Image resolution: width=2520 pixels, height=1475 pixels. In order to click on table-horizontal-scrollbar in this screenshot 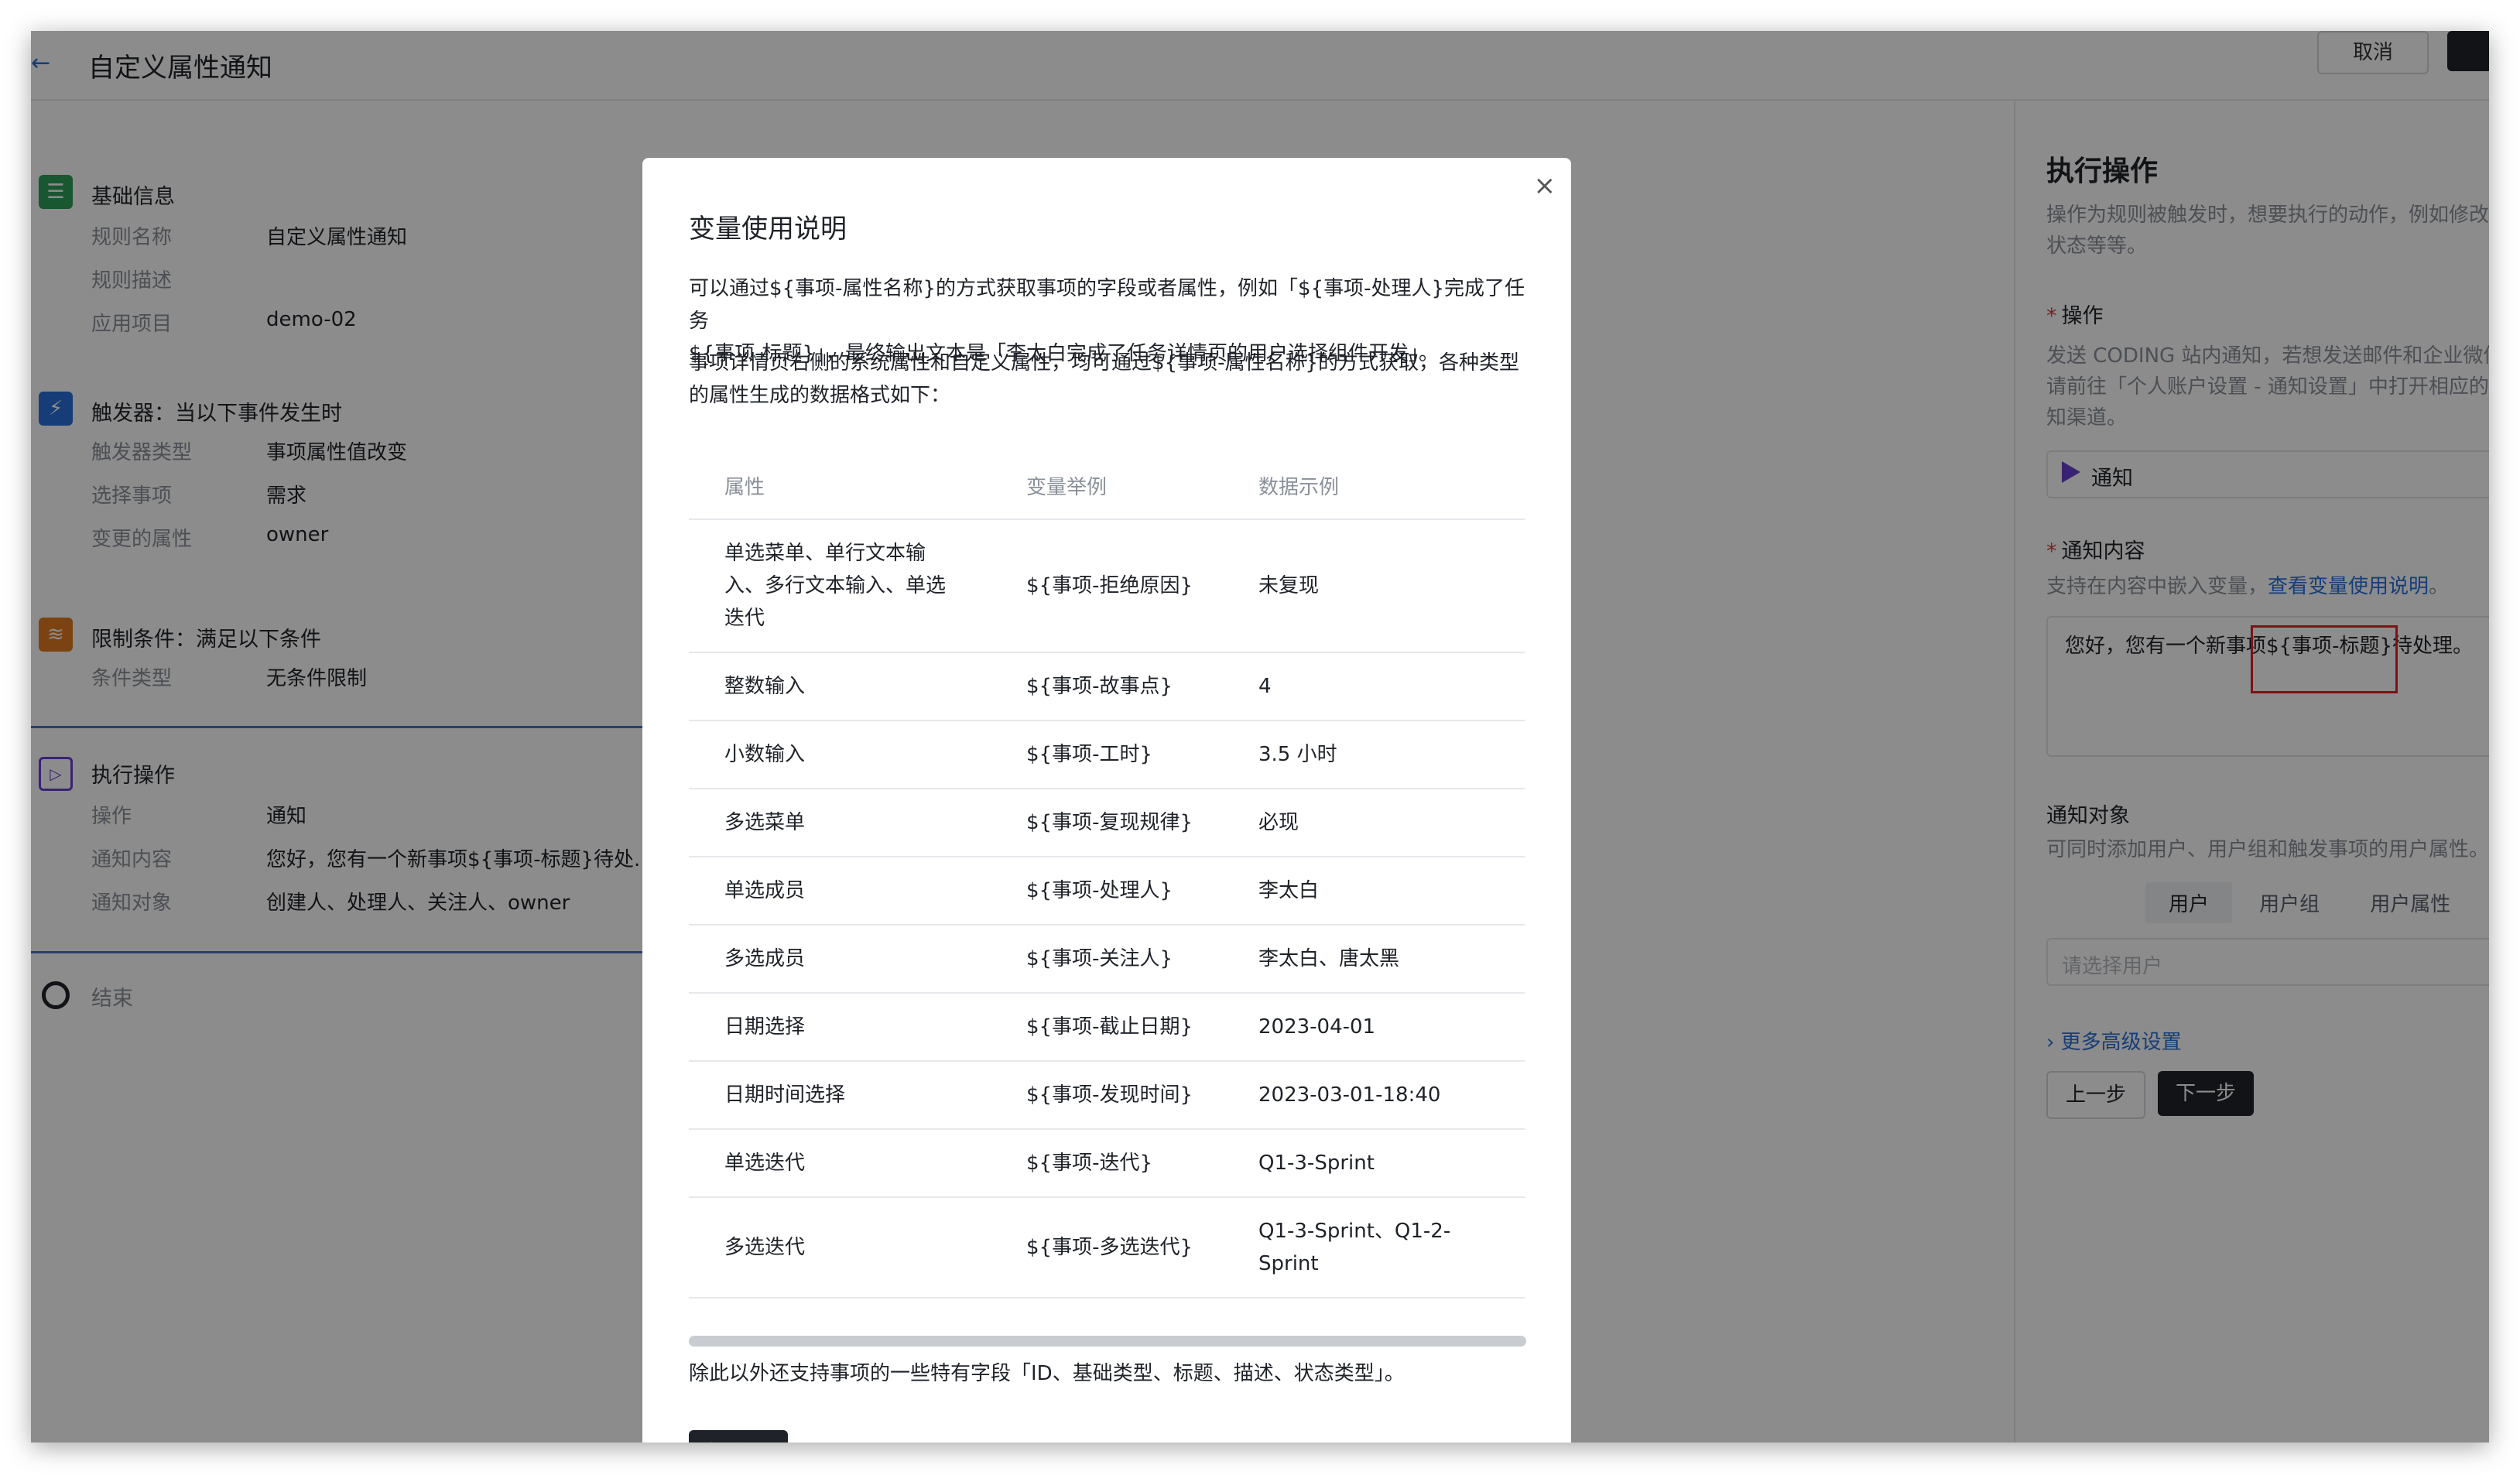, I will do `click(1108, 1341)`.